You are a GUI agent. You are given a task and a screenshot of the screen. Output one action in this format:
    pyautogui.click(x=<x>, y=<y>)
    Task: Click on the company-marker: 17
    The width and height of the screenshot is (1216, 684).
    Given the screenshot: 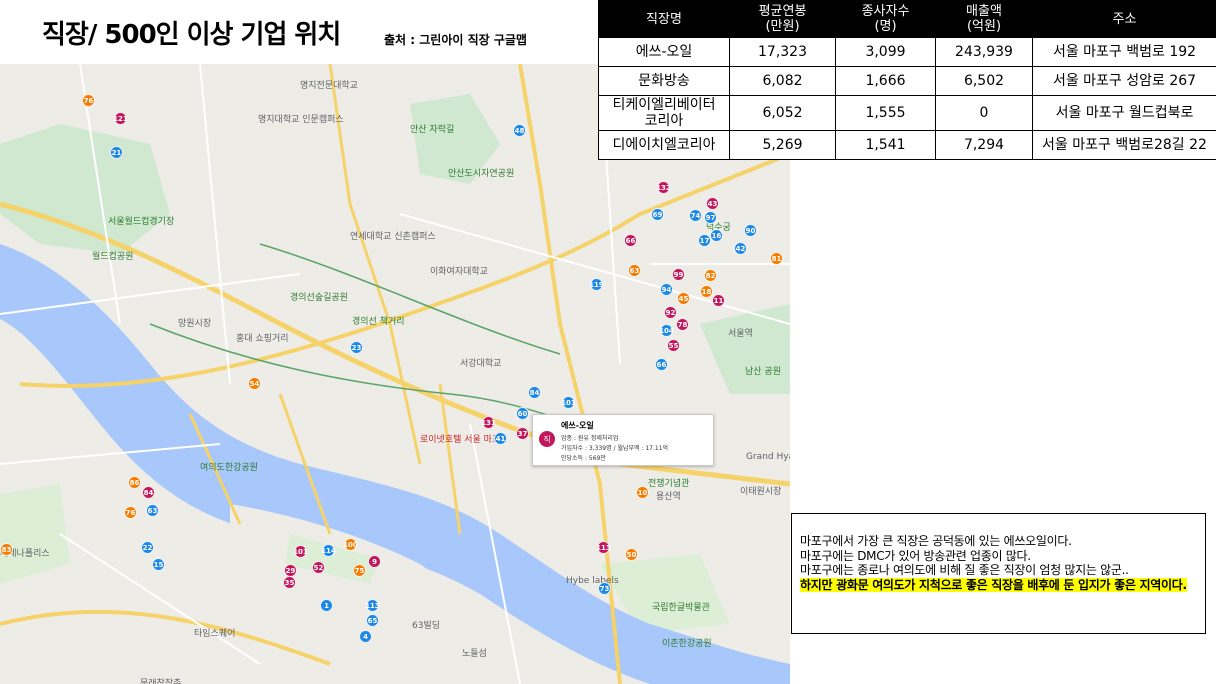 What is the action you would take?
    pyautogui.click(x=704, y=240)
    